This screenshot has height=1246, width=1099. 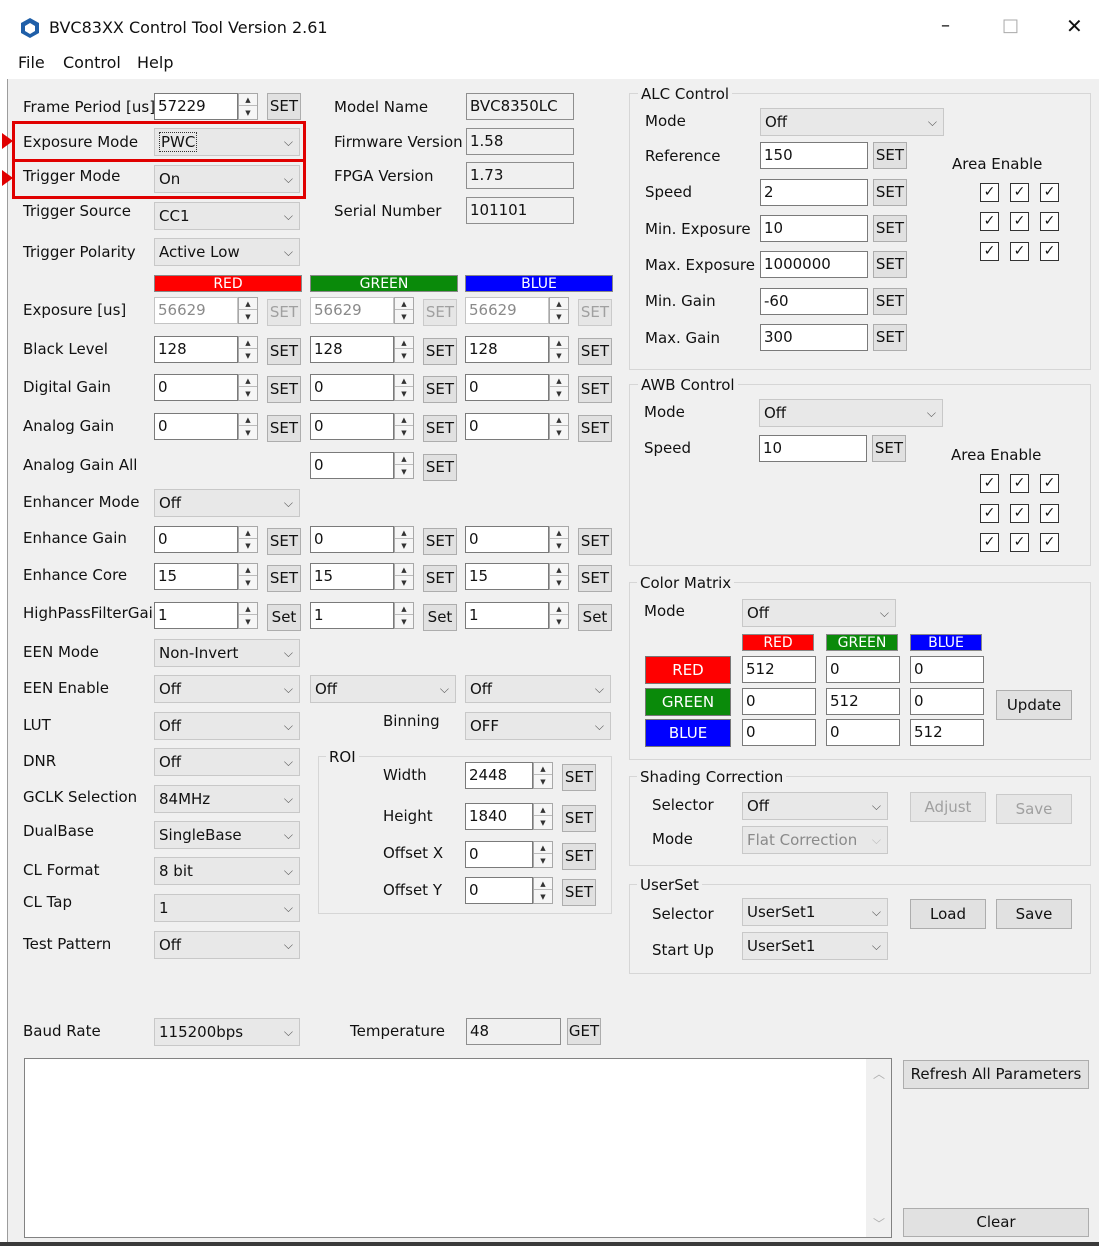 I want to click on alc-min-gain-input: -60, so click(x=814, y=301).